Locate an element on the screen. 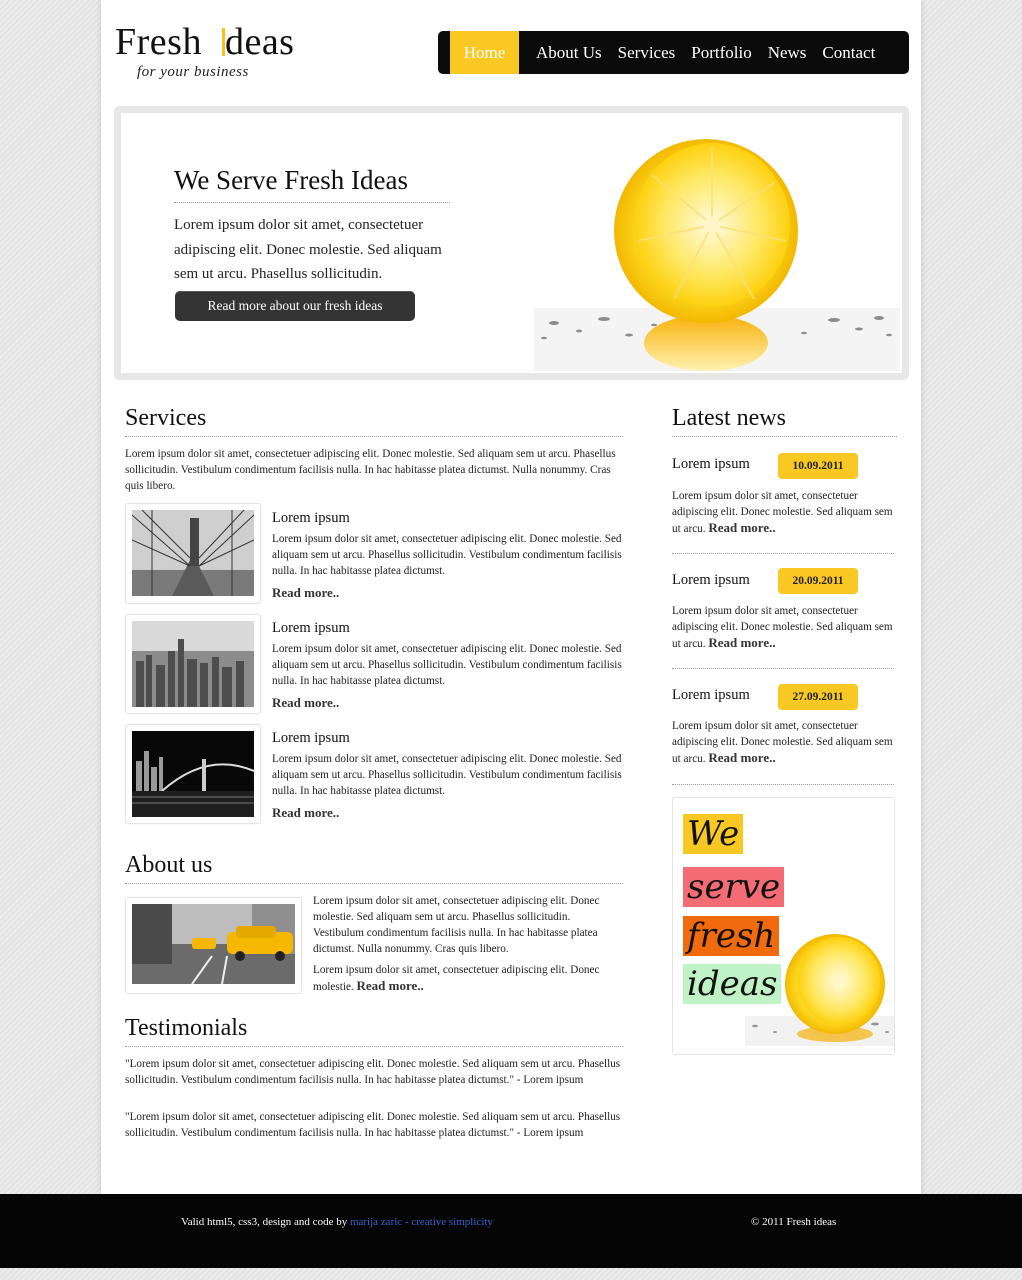 The width and height of the screenshot is (1022, 1280). news-3-read-more: Read more.. is located at coordinates (741, 757).